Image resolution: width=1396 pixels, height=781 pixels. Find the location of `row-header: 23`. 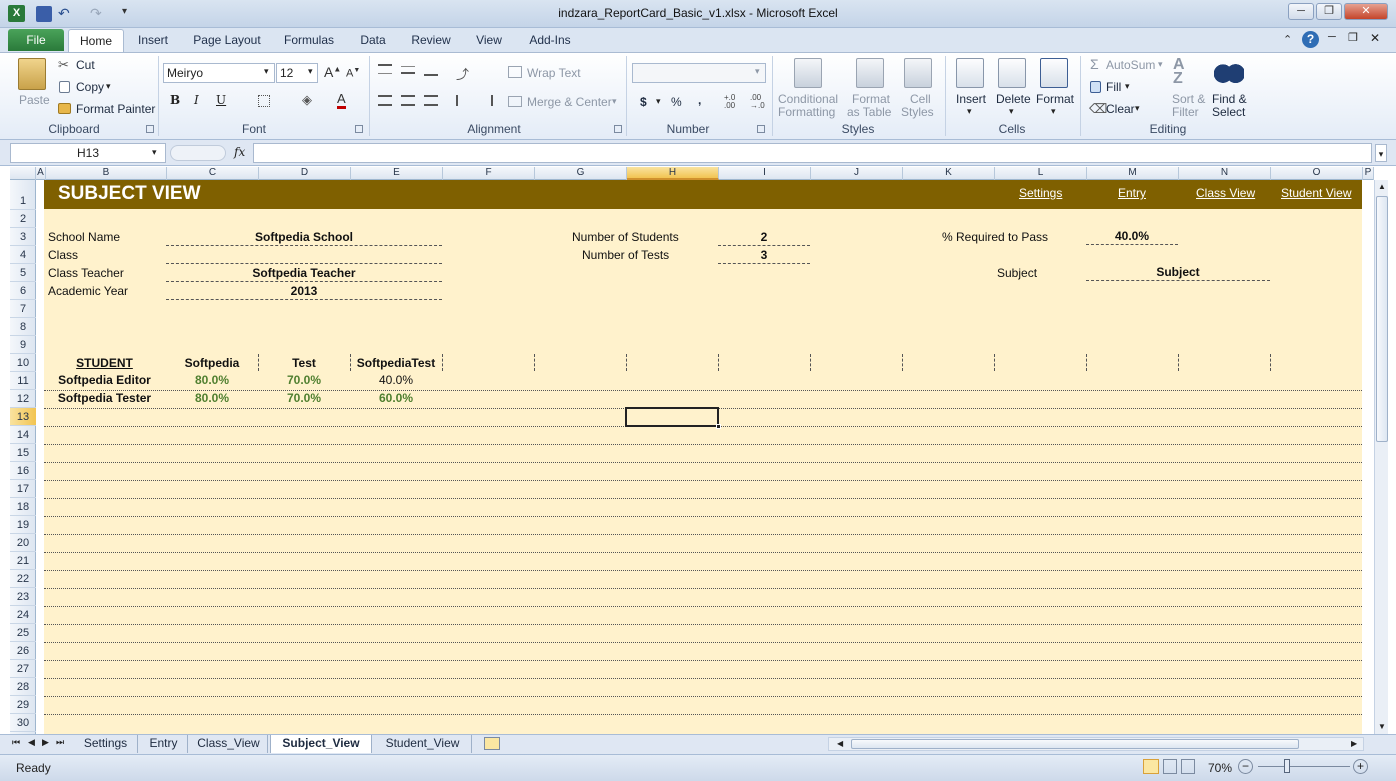

row-header: 23 is located at coordinates (23, 597).